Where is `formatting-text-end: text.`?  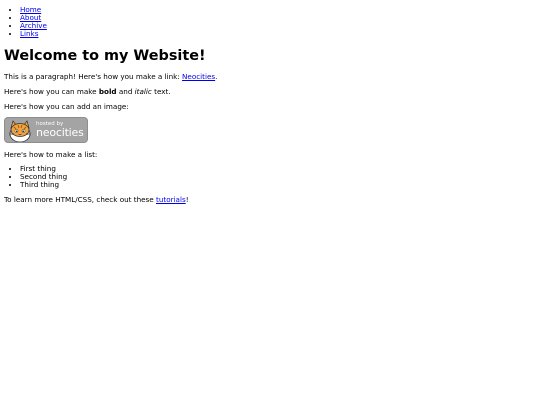
formatting-text-end: text. is located at coordinates (161, 91).